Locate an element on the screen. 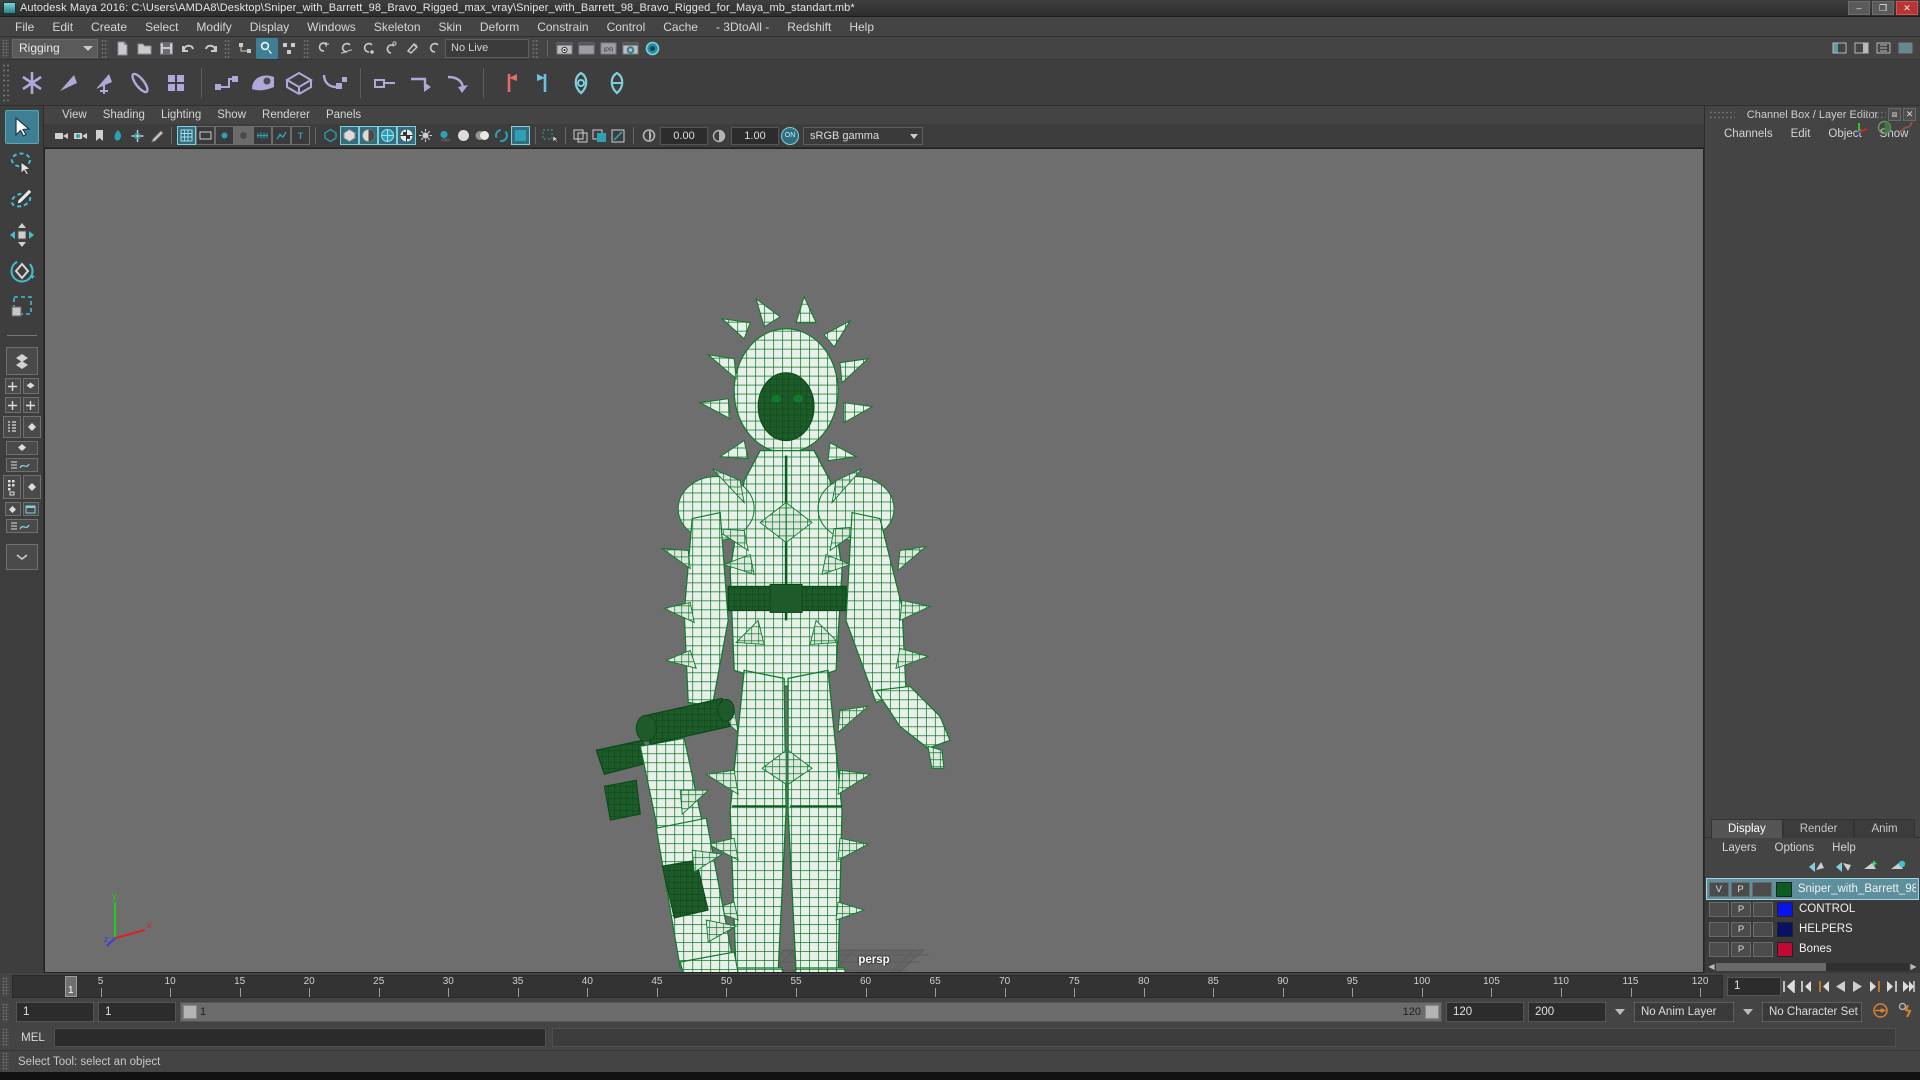 This screenshot has width=1920, height=1080. render-settings-icon is located at coordinates (630, 48).